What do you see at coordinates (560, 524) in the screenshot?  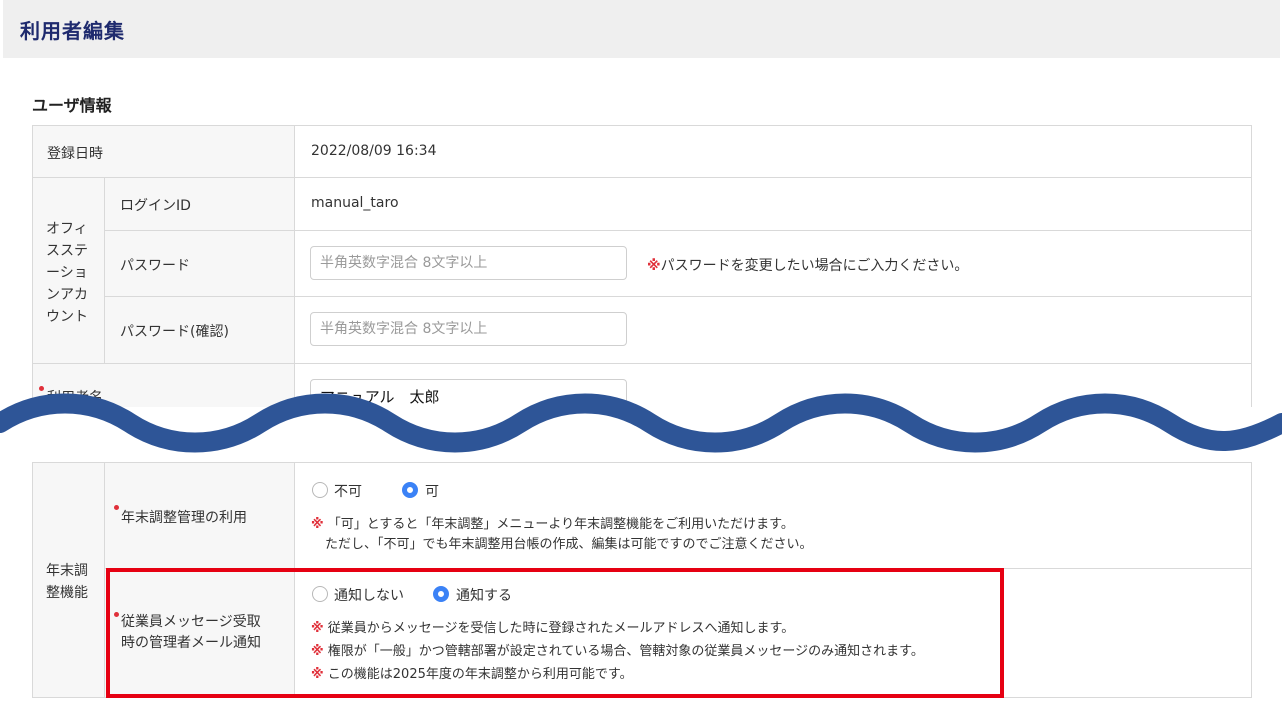 I see `year-end-use-note-text1: 「可」とすると「年末調整」メニューより年末調整機能をご利用いただけます。` at bounding box center [560, 524].